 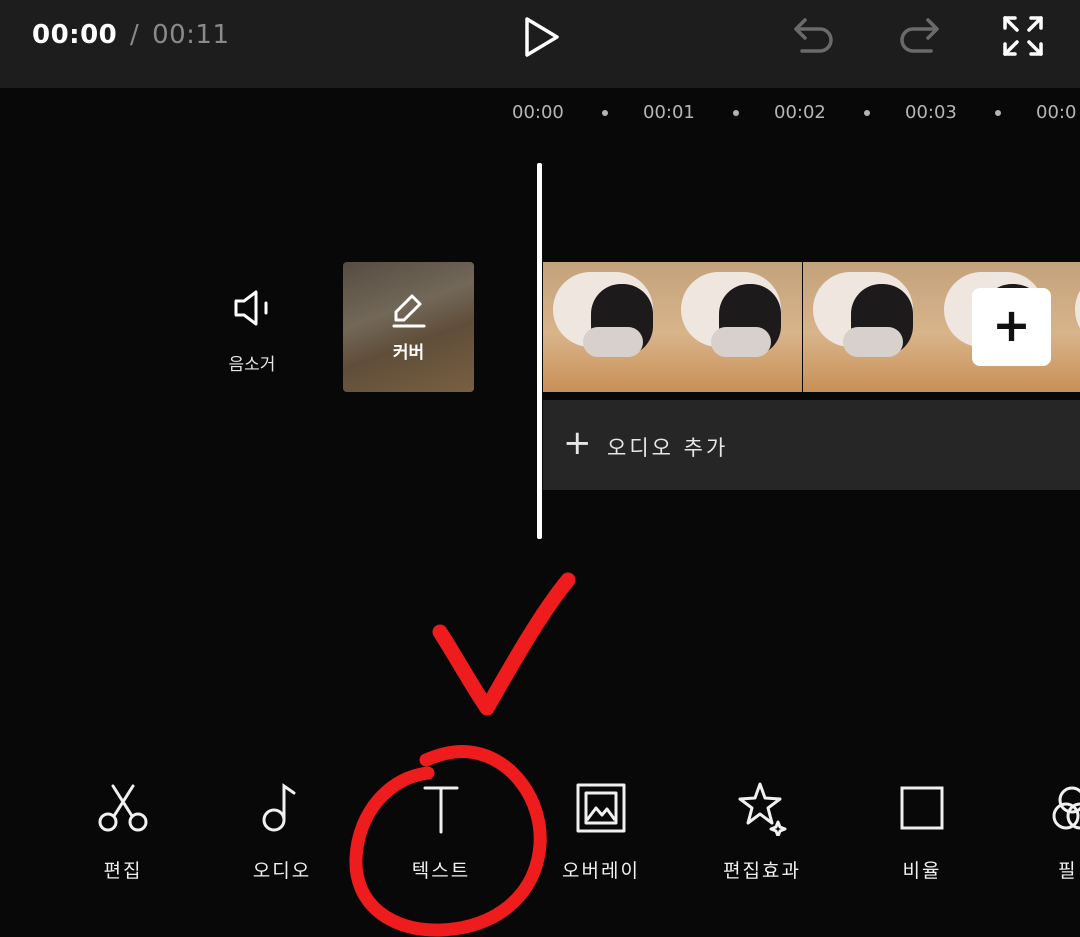 I want to click on annotation-overlay, so click(x=462, y=754).